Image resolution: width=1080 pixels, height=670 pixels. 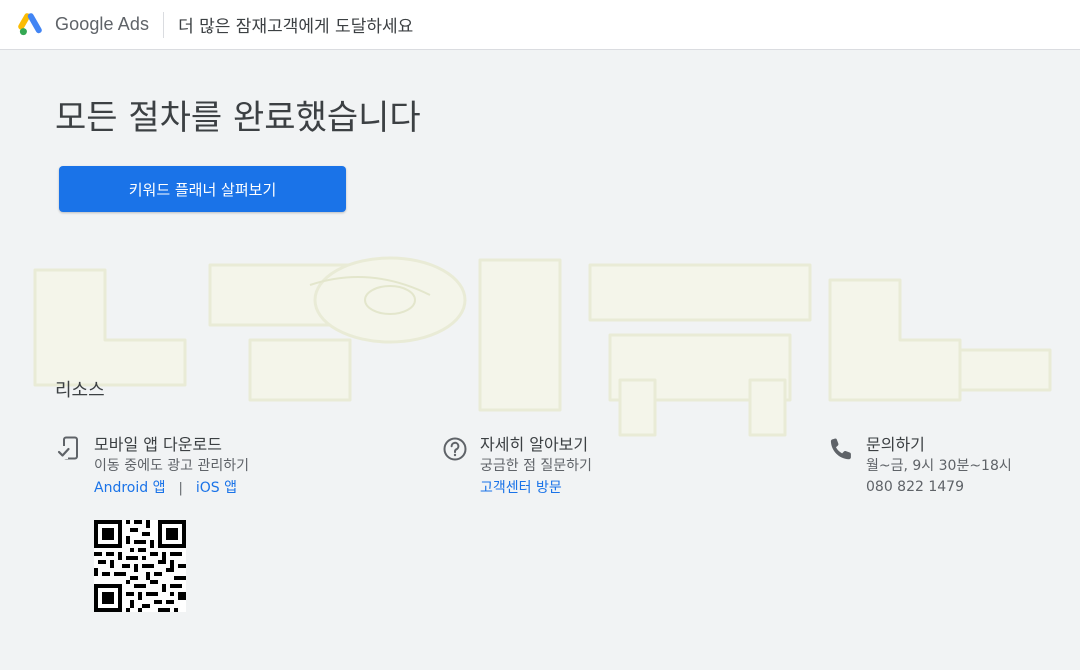 What do you see at coordinates (202, 189) in the screenshot?
I see `keyword-planner-button: 키워드 플래너 살펴보기` at bounding box center [202, 189].